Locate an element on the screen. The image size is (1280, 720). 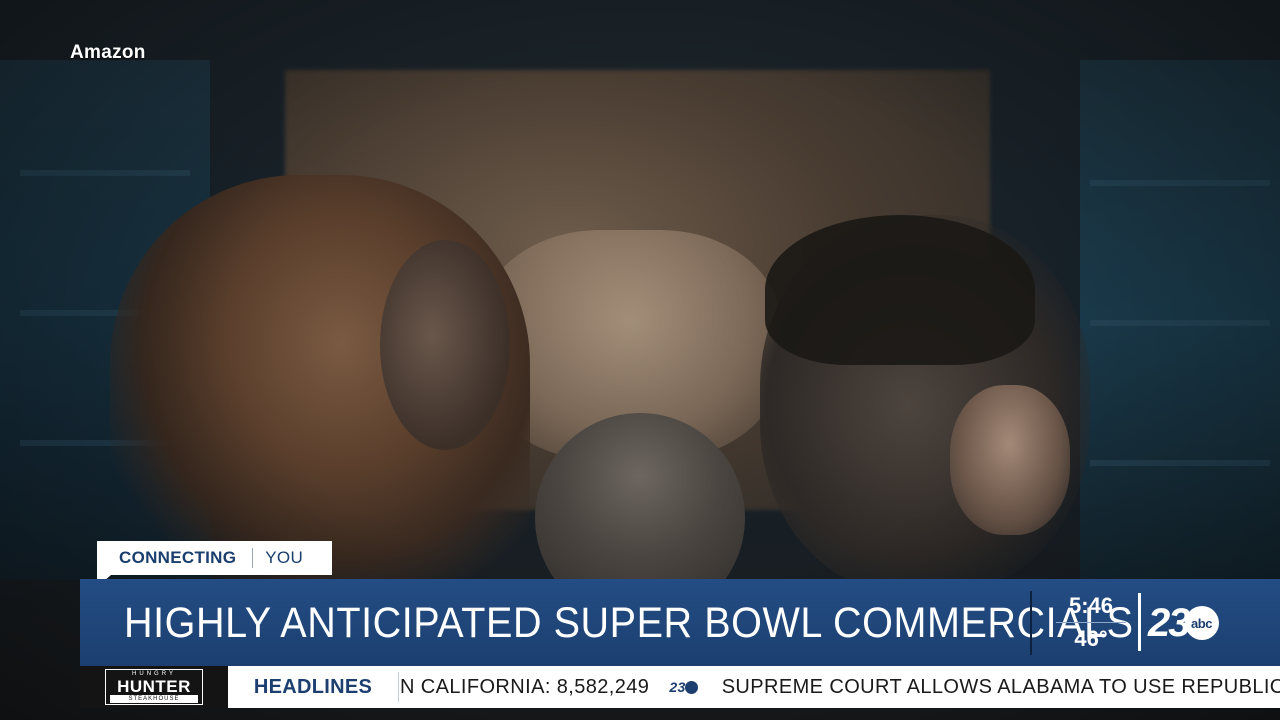
time-temperature-block: 5:46 46° is located at coordinates (1091, 622).